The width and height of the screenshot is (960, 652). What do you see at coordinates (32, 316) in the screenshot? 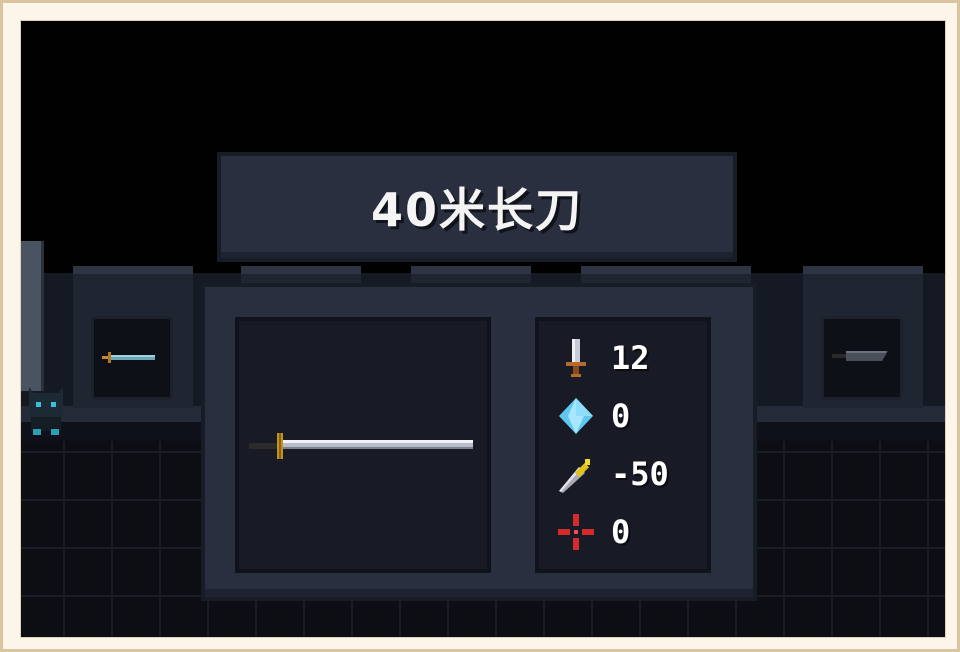
I see `wall-pillar` at bounding box center [32, 316].